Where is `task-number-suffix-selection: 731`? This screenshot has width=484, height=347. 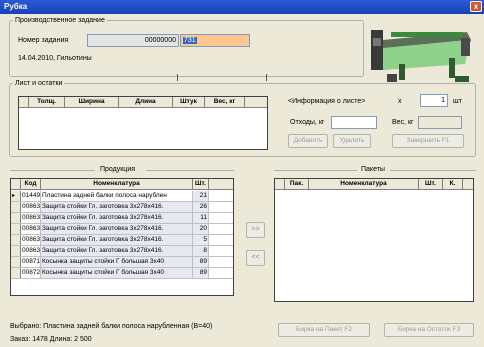
task-number-suffix-selection: 731 is located at coordinates (190, 40).